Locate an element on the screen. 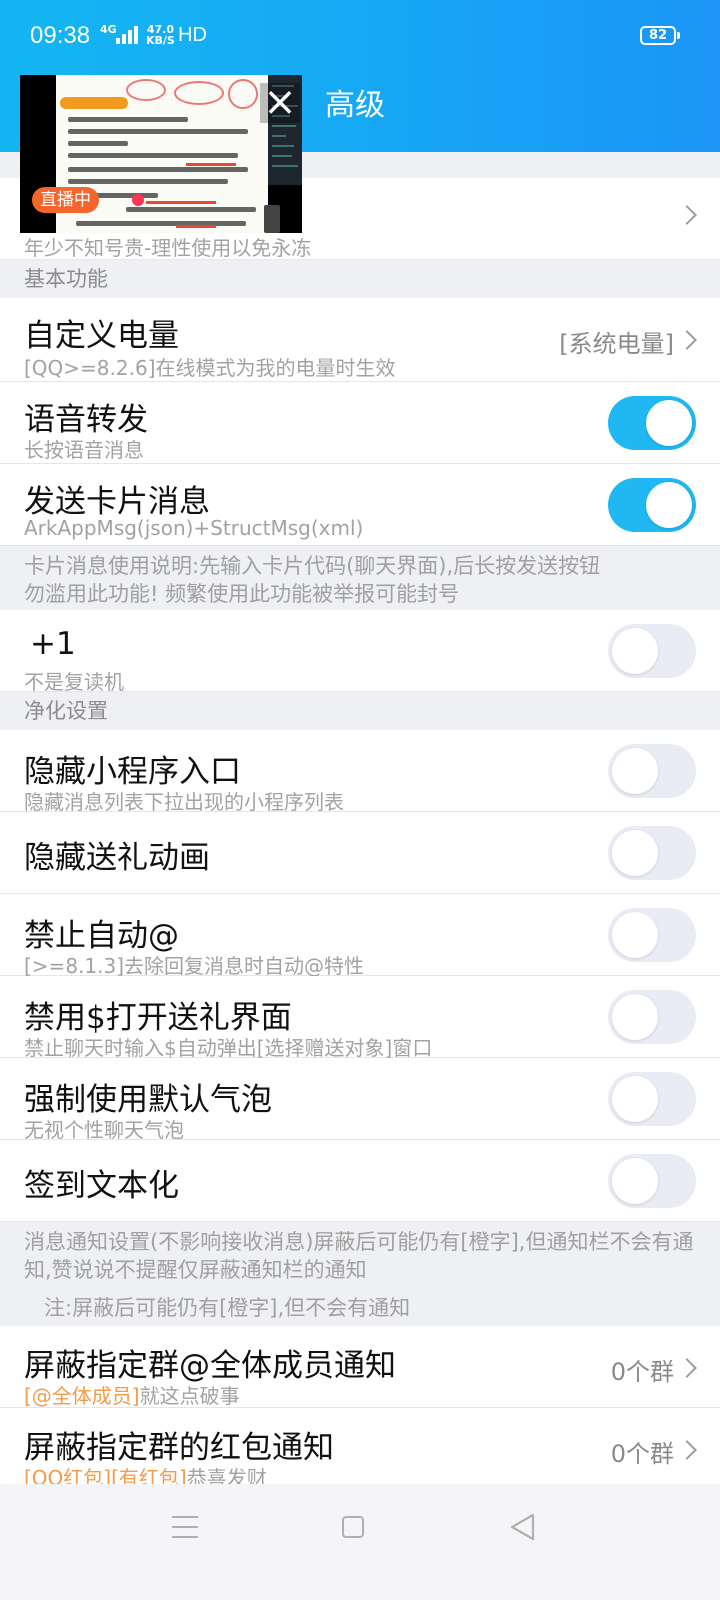 The width and height of the screenshot is (720, 1600). card-note-line2: 勿滥用此功能! 频繁使用此功能被举报可能封号 is located at coordinates (242, 594).